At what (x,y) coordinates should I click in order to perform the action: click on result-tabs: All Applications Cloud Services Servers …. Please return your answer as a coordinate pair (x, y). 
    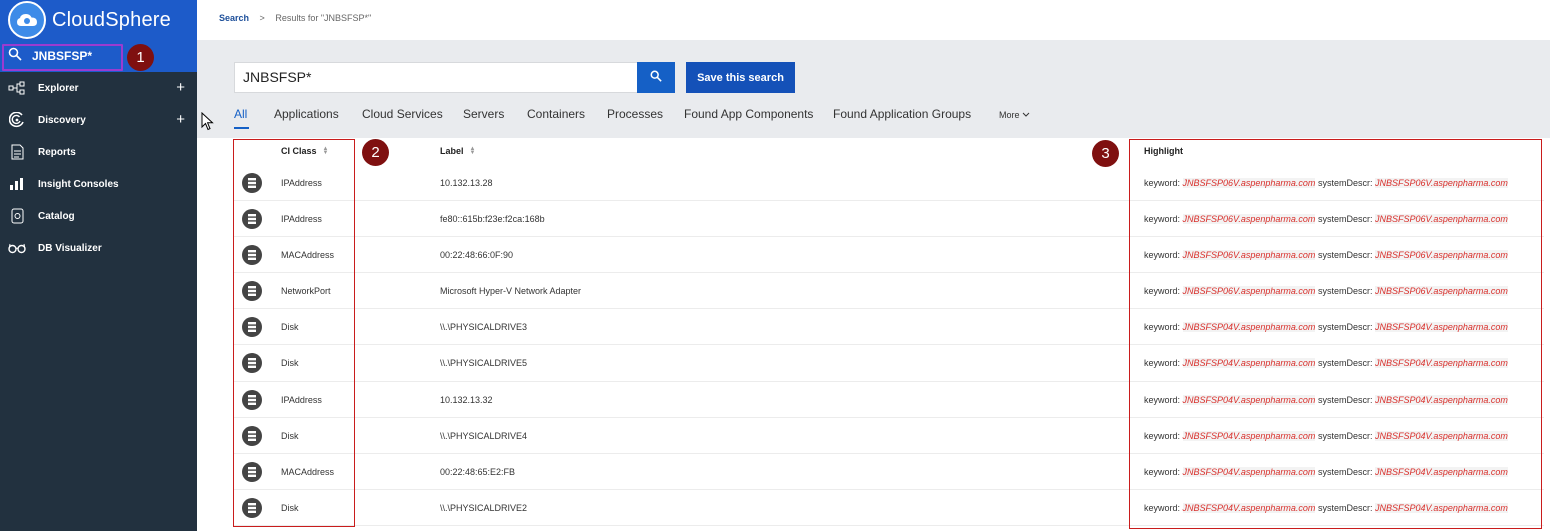
    Looking at the image, I should click on (775, 117).